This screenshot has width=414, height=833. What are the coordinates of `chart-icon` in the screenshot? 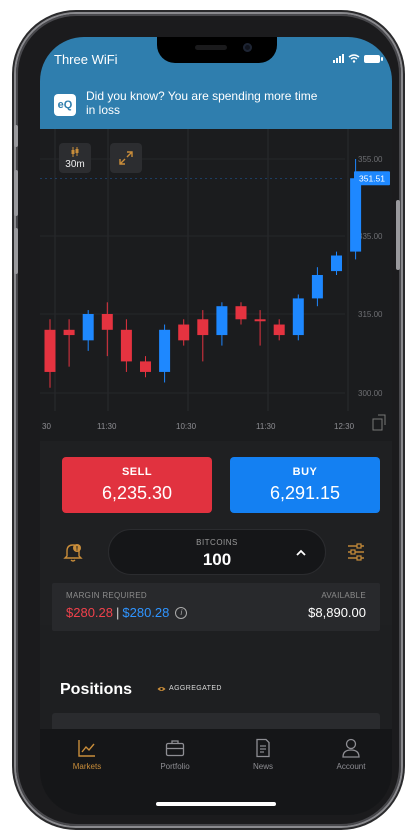 It's located at (86, 748).